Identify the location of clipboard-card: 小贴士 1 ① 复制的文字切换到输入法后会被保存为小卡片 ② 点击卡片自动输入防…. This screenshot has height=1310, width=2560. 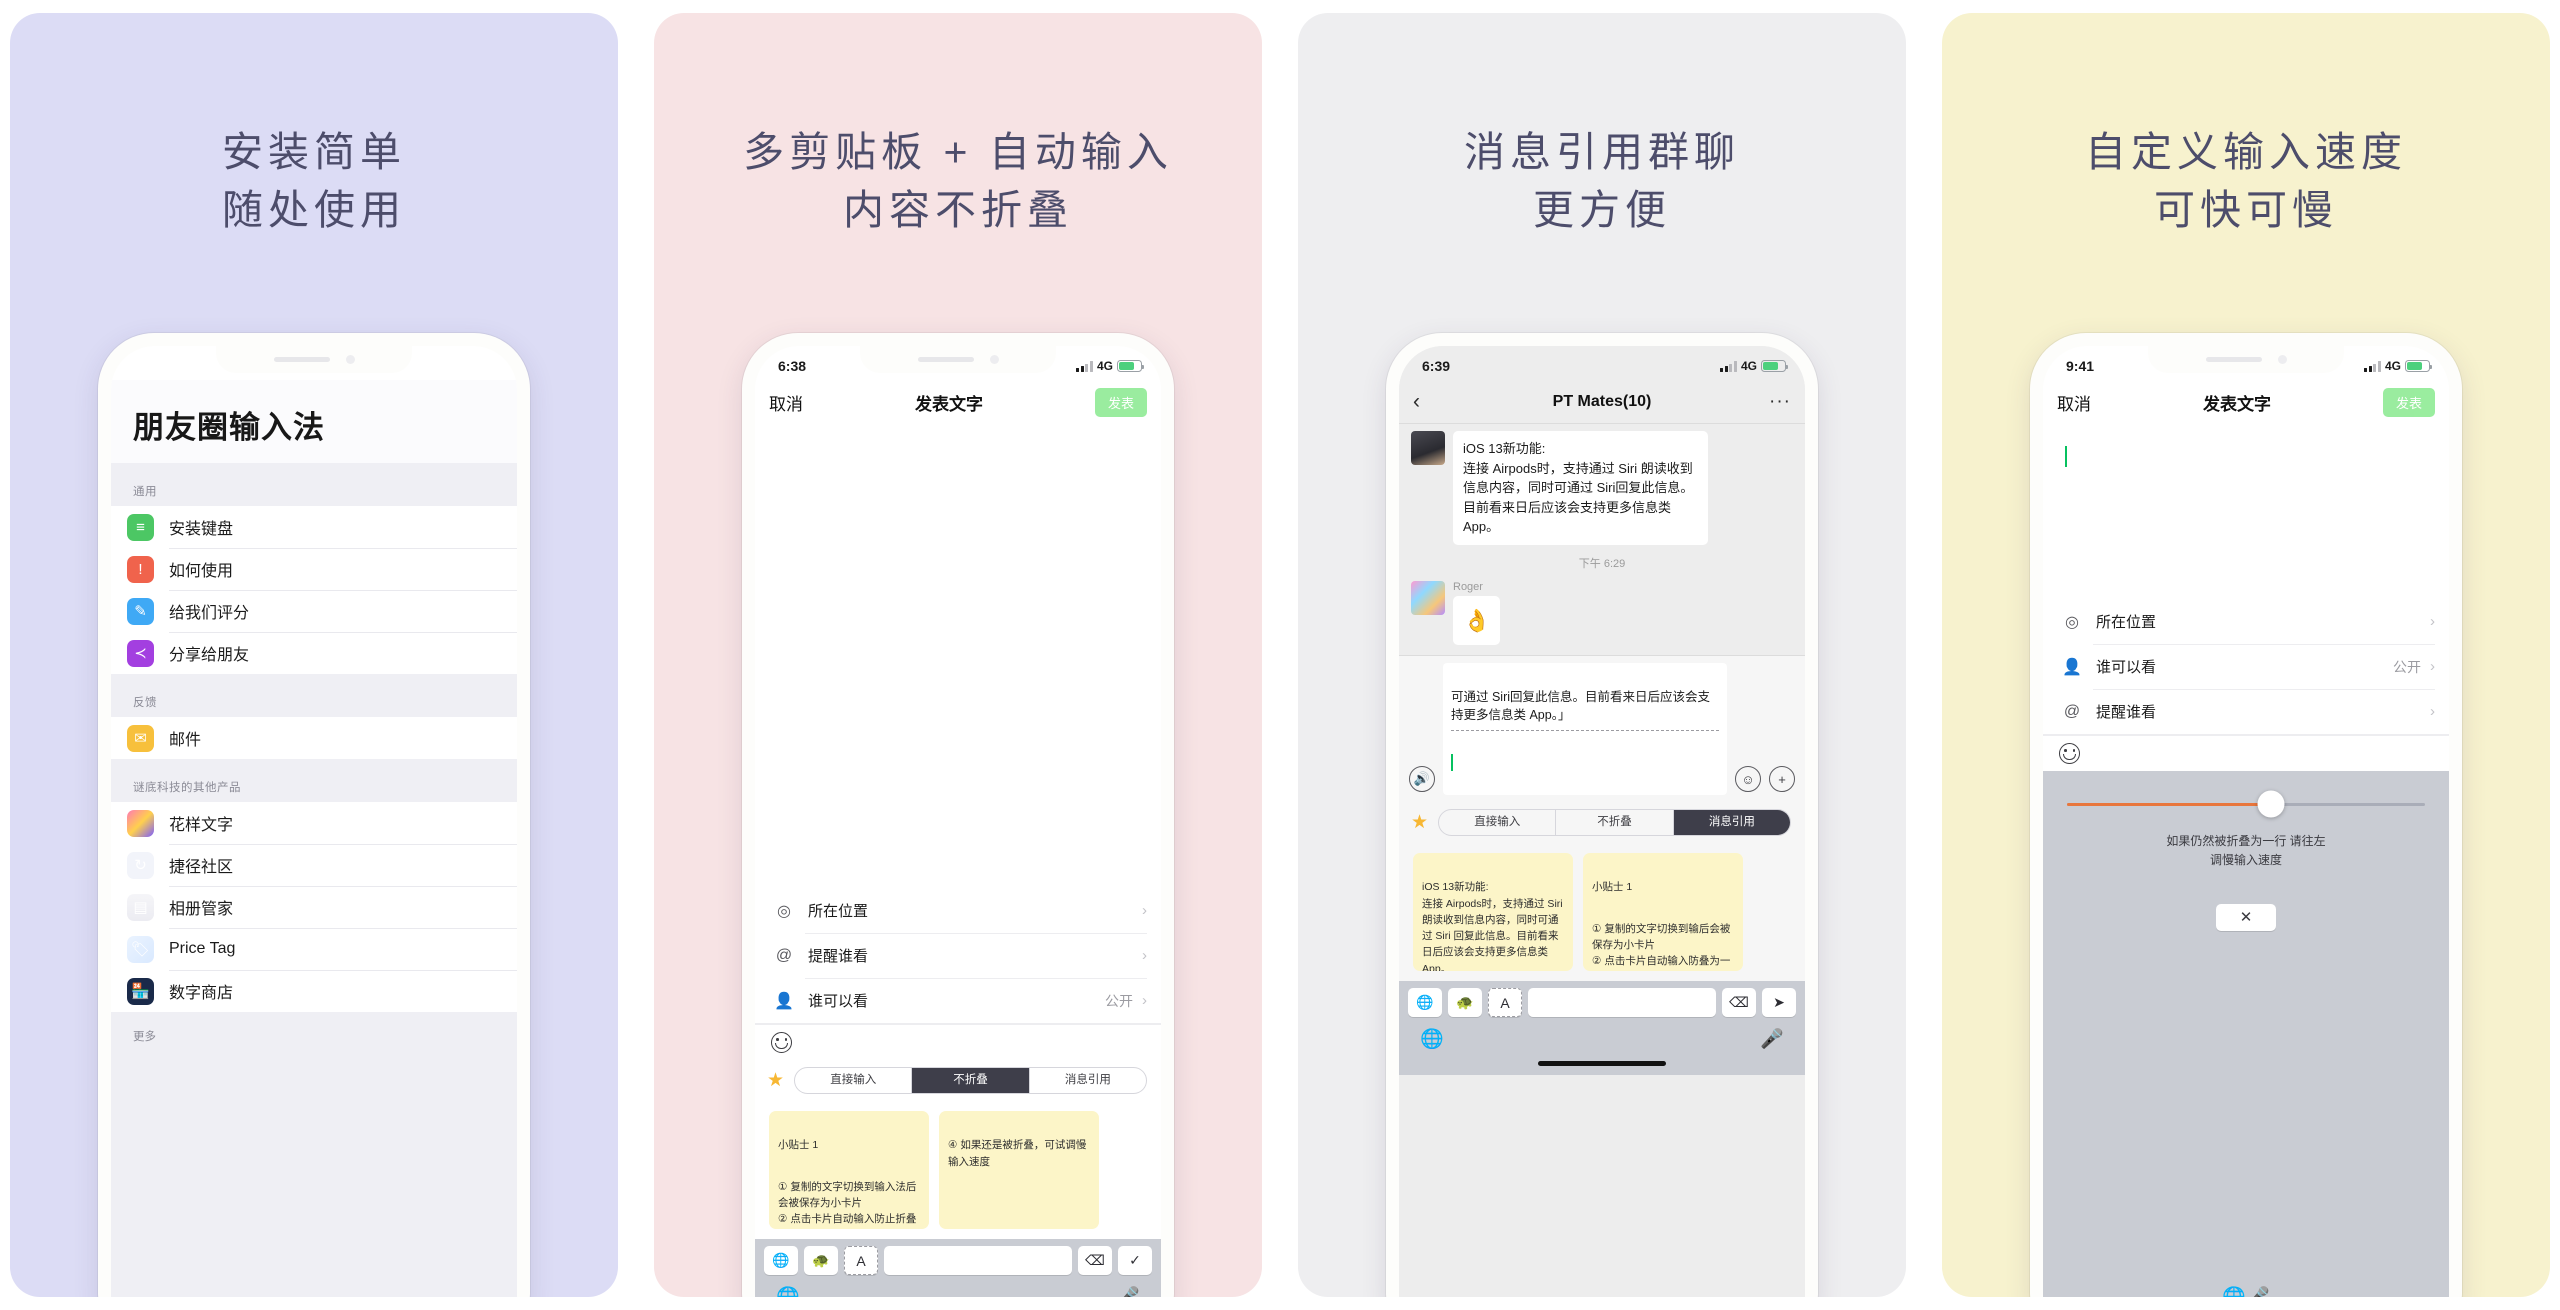
(849, 1170).